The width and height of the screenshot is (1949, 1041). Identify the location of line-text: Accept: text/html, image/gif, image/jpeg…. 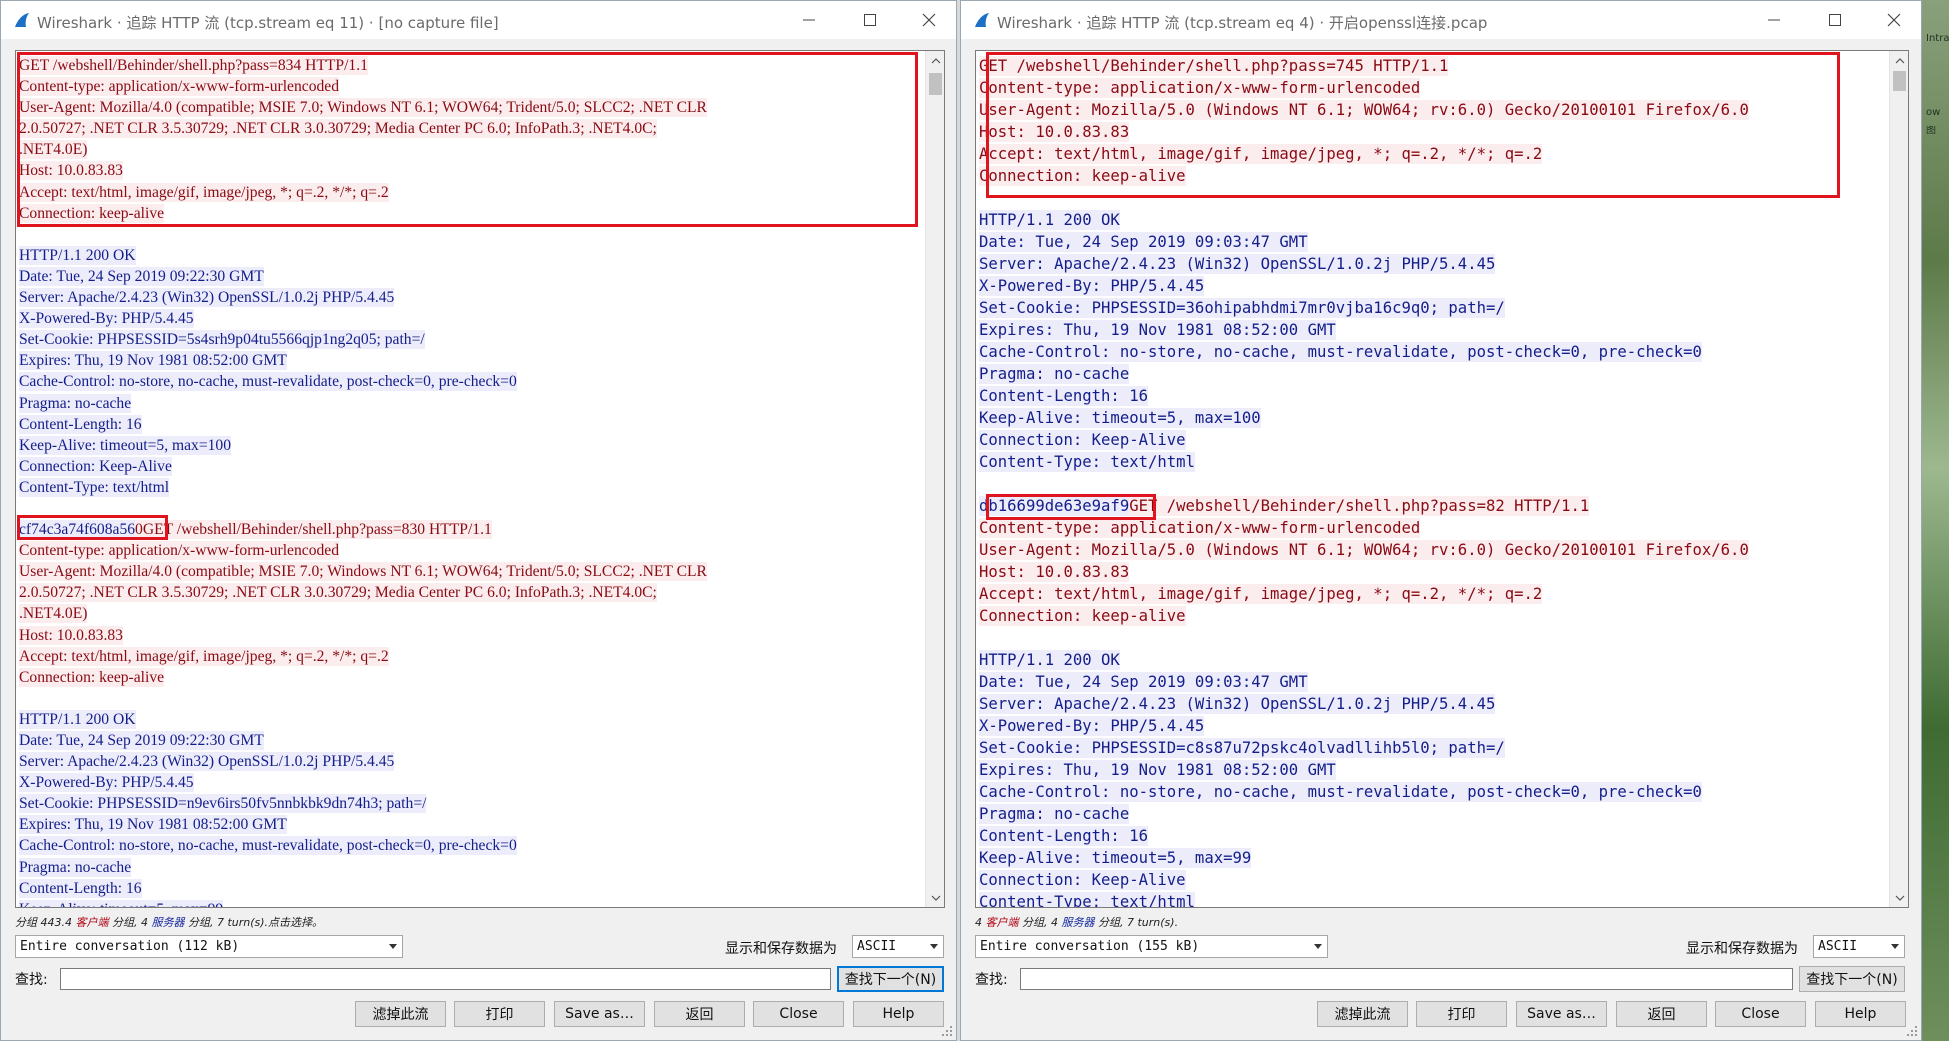
(1261, 154).